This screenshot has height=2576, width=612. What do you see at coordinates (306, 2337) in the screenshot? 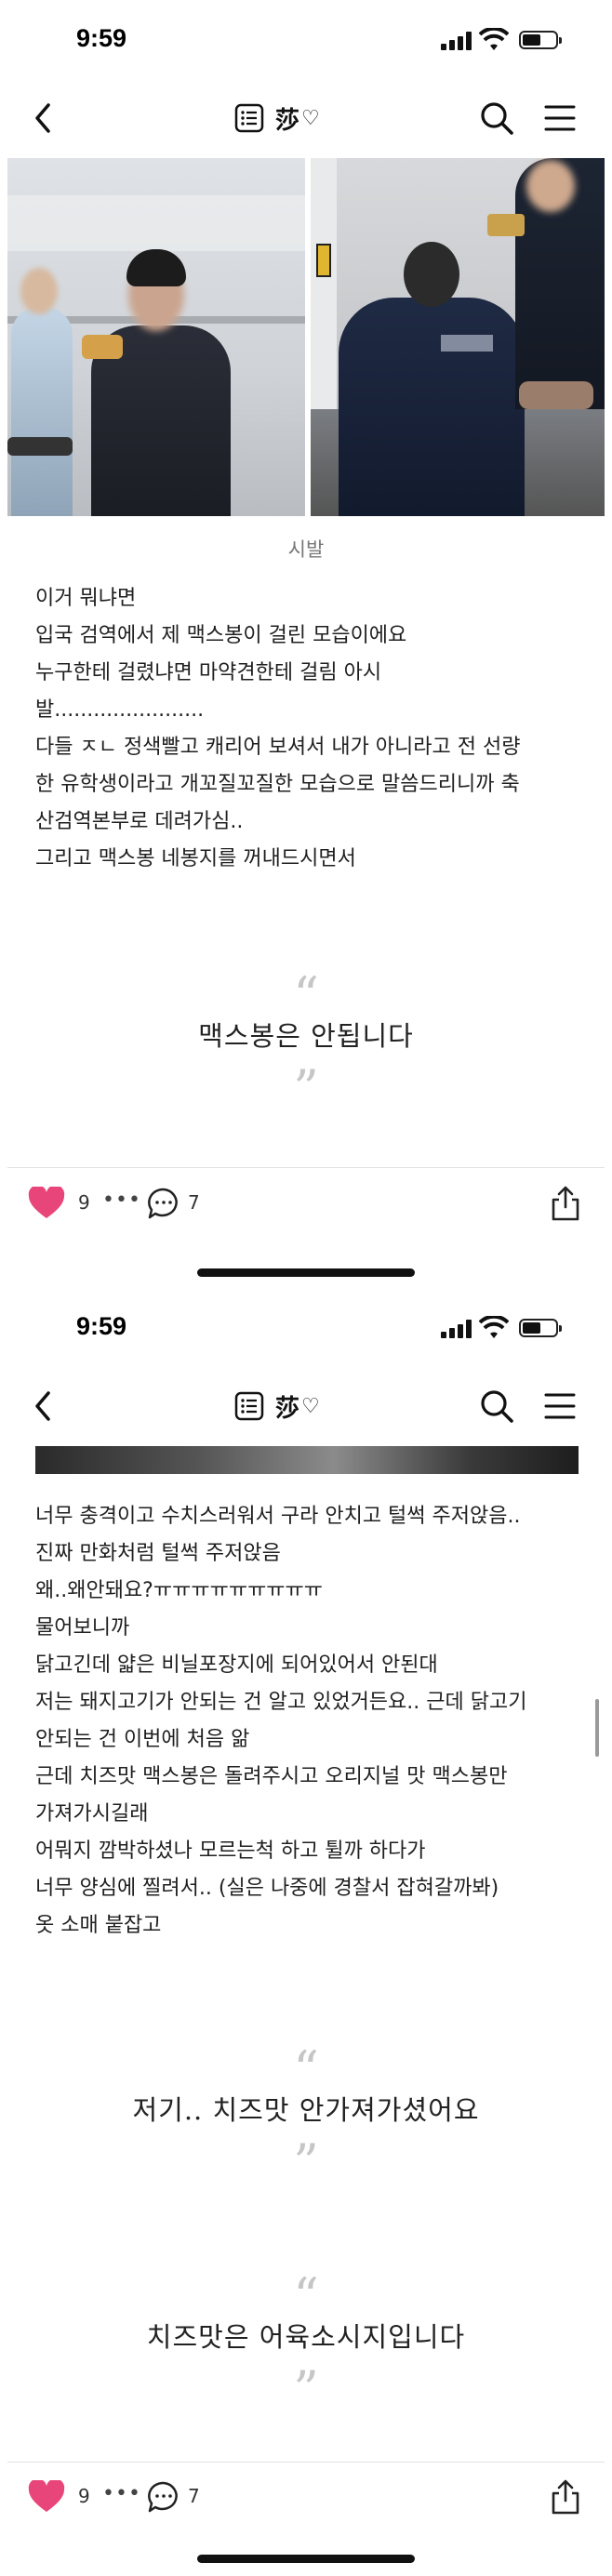
I see `quote-text: 치즈맛은 어육소시지입니다` at bounding box center [306, 2337].